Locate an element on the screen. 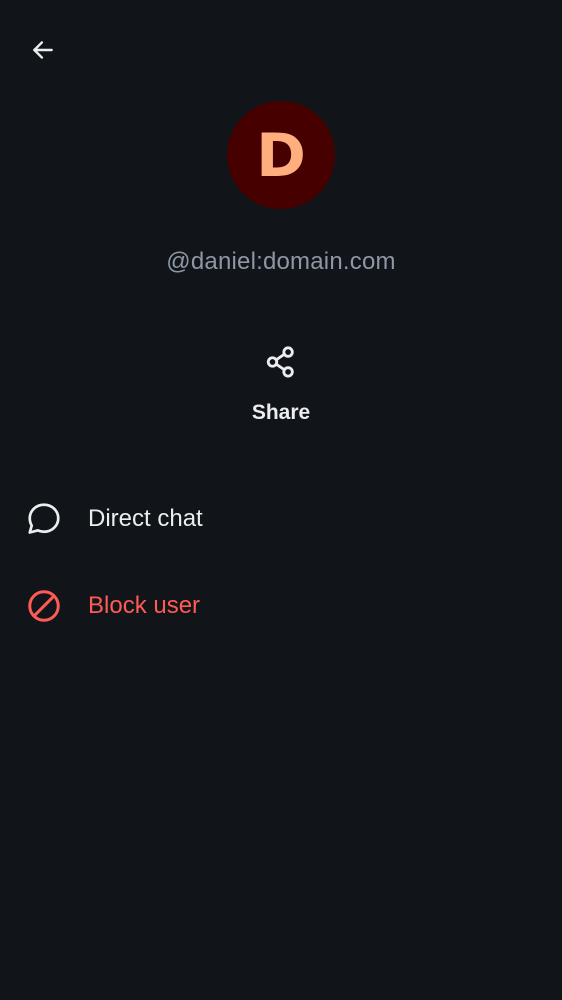 The image size is (562, 1000). menu-item-direct-chat: Direct chat is located at coordinates (281, 519).